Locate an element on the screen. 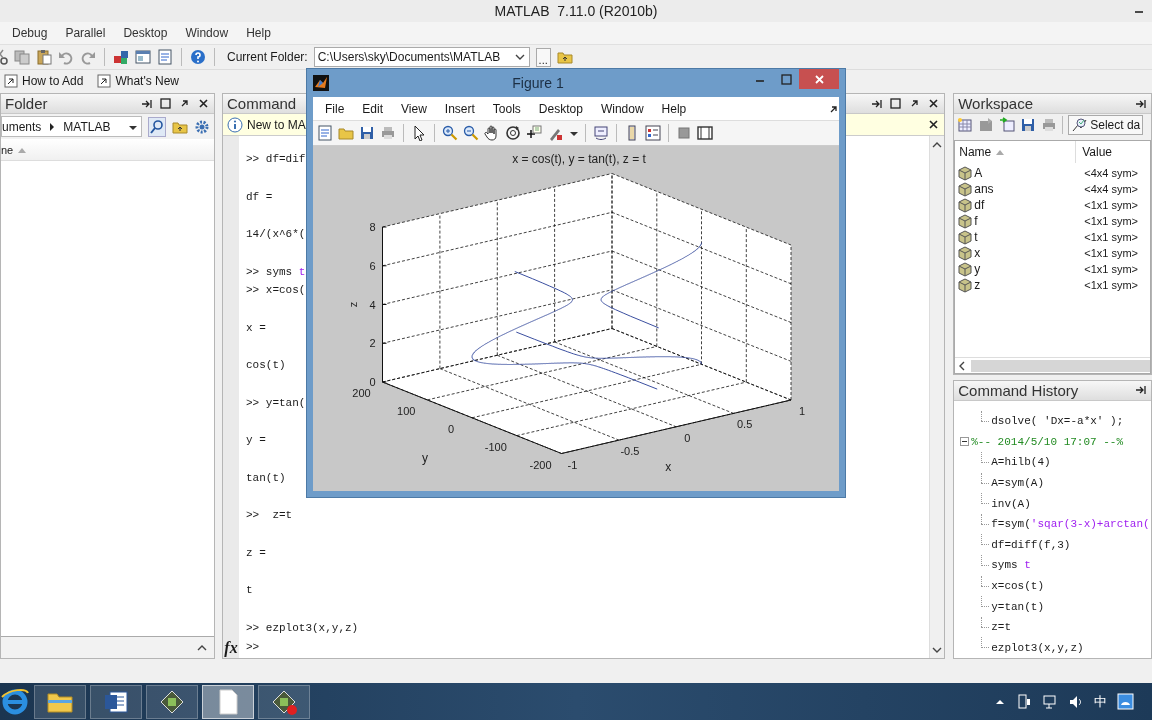  paste-icon is located at coordinates (44, 57).